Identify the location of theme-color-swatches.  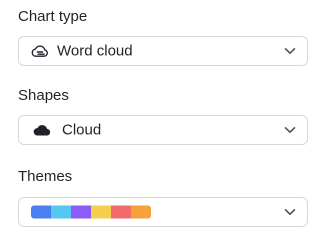
(91, 212).